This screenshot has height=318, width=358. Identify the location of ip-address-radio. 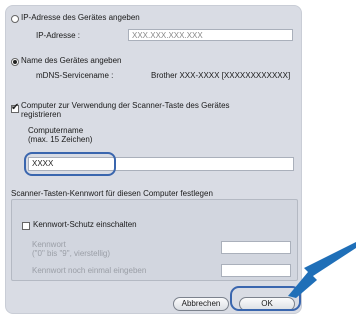
(15, 19).